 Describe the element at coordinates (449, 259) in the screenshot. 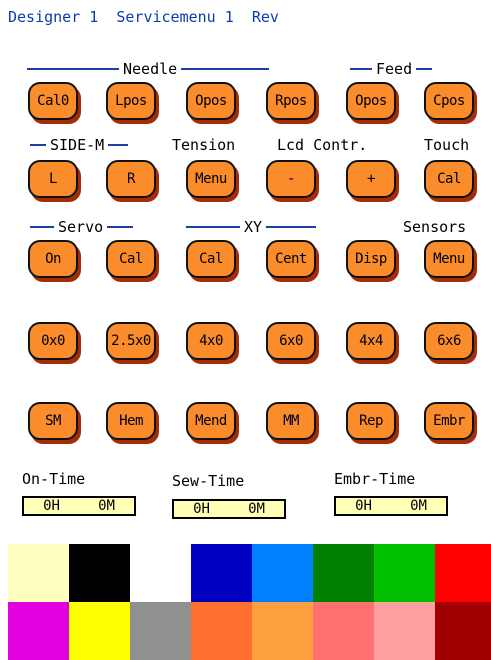

I see `sensors-menu-button: Menu` at that location.